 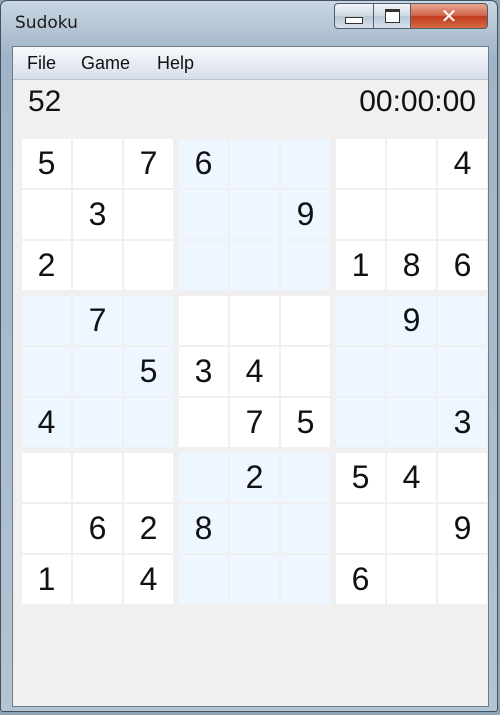 I want to click on title-bar: Sudoku ✕, so click(x=249, y=23).